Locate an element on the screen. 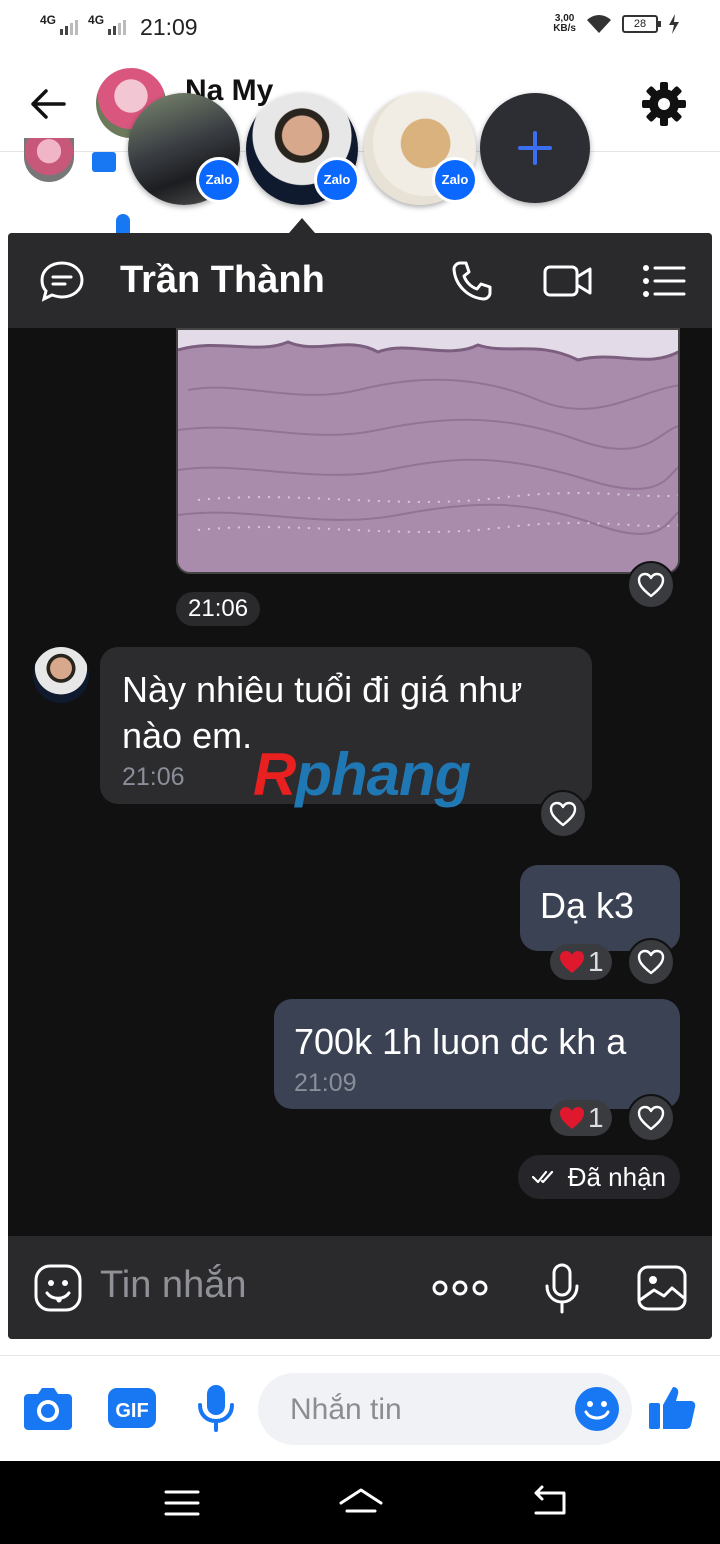 The height and width of the screenshot is (1544, 720). back-icon is located at coordinates (550, 1503).